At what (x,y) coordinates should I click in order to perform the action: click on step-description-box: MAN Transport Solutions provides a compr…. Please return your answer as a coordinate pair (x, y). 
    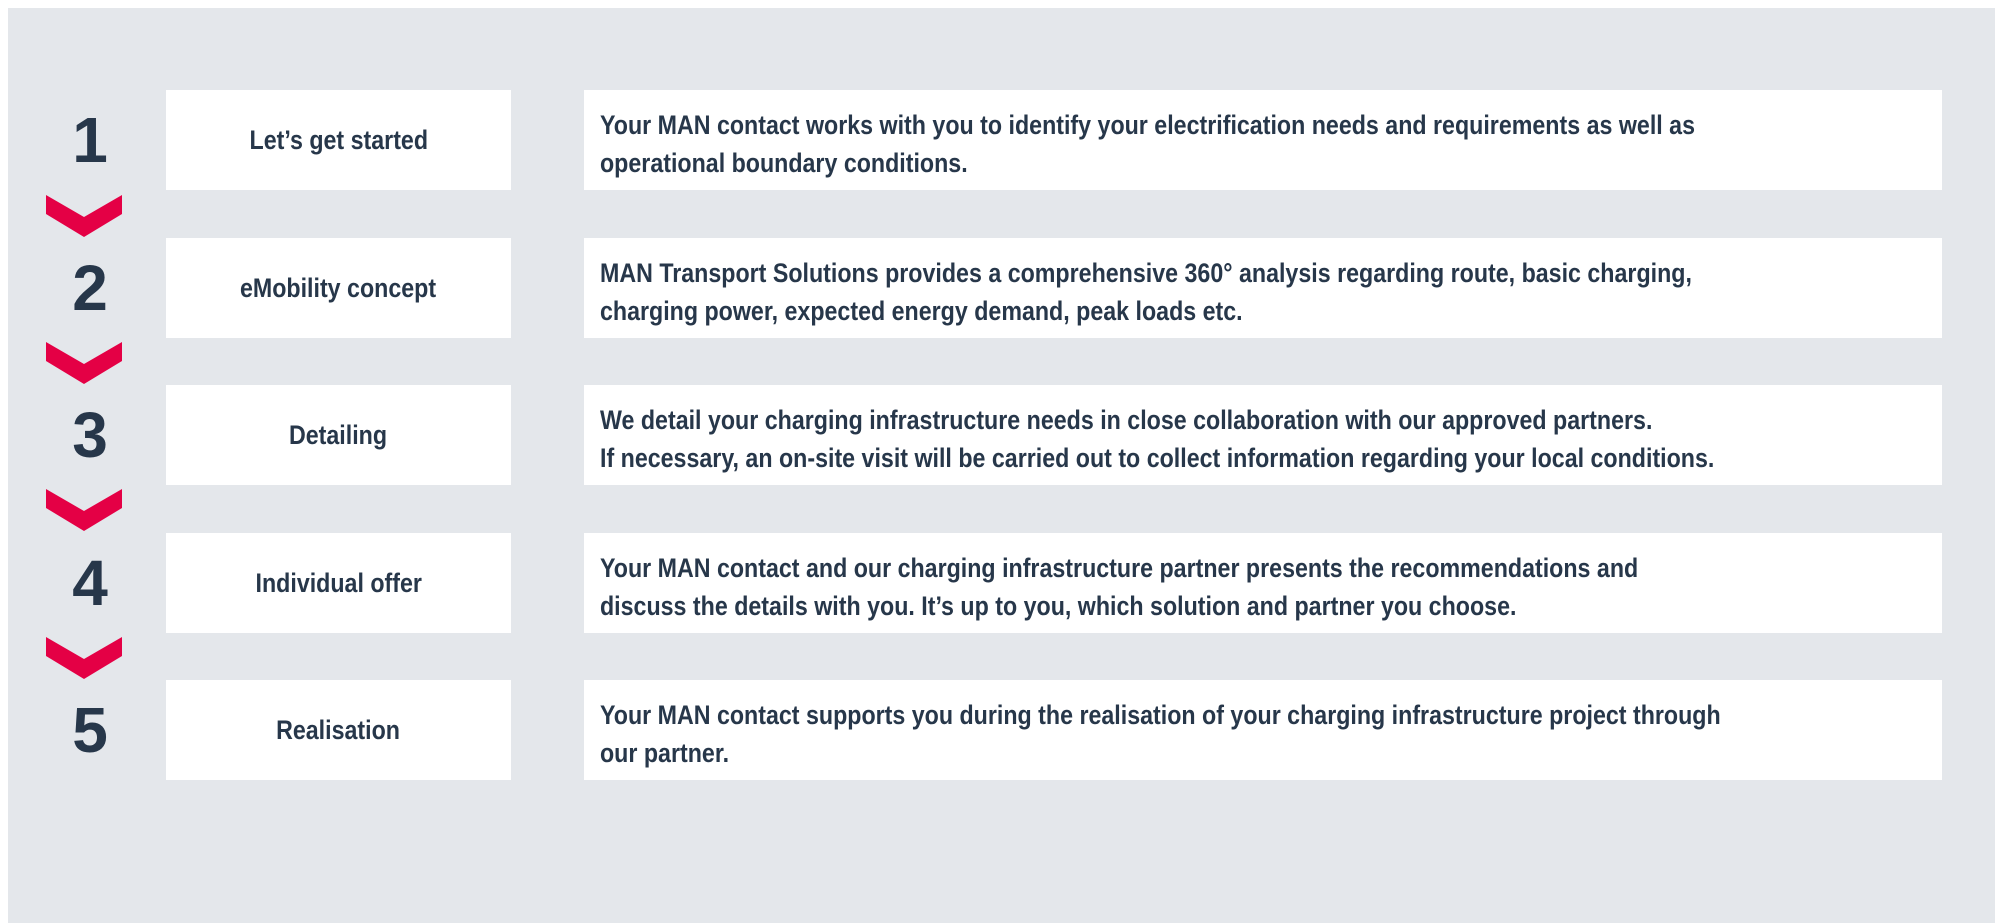
    Looking at the image, I should click on (1263, 288).